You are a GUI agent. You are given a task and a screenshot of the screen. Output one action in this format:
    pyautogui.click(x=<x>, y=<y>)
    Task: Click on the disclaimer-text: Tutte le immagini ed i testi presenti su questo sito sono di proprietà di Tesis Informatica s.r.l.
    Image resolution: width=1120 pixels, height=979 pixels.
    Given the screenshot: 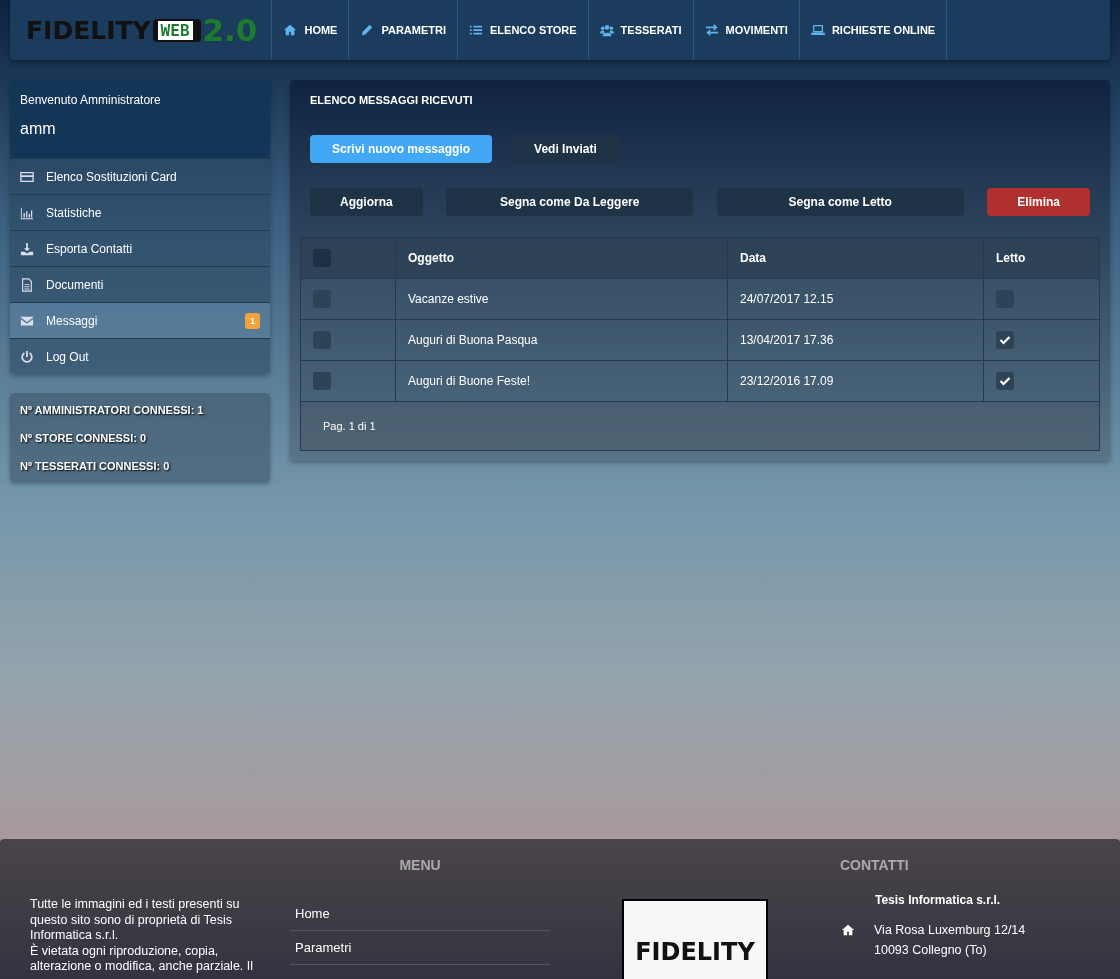 What is the action you would take?
    pyautogui.click(x=135, y=920)
    